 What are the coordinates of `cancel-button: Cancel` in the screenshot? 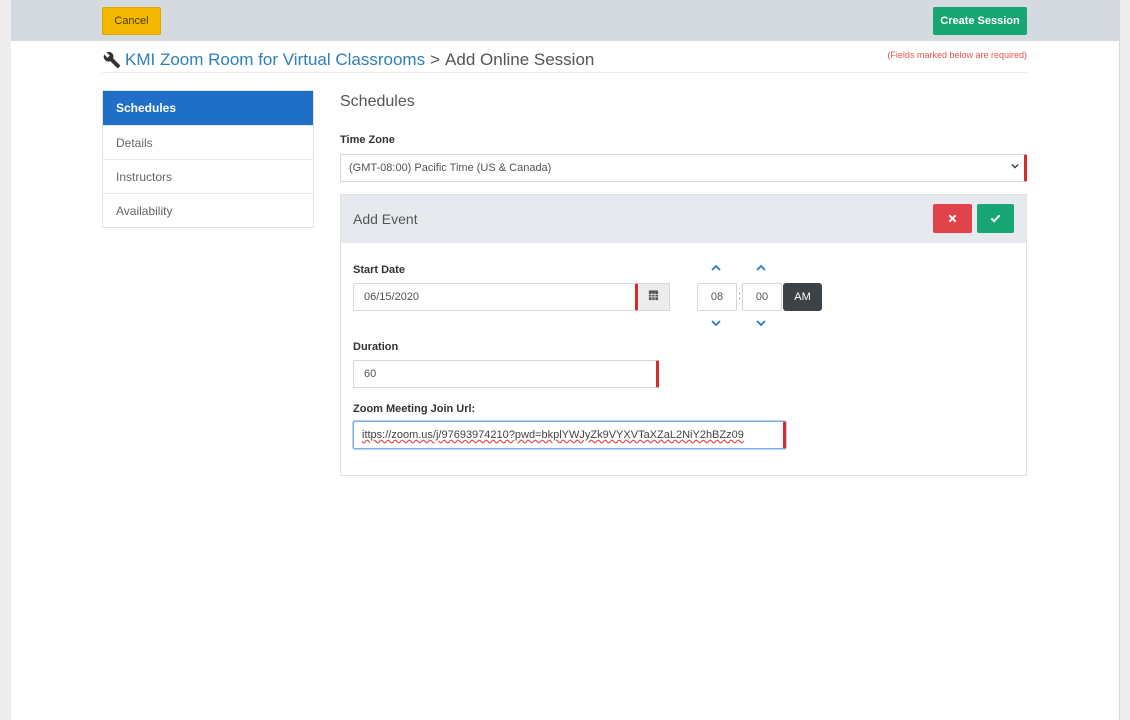 It's located at (131, 21).